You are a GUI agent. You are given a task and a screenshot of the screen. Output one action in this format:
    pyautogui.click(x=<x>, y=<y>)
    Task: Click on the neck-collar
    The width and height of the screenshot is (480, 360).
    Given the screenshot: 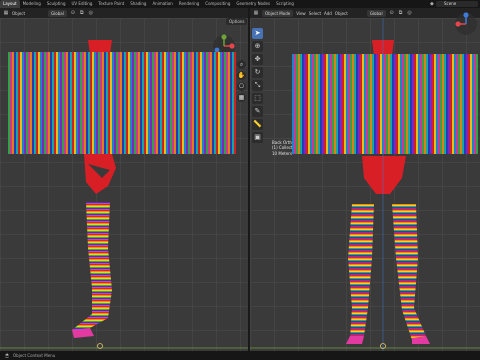 What is the action you would take?
    pyautogui.click(x=100, y=47)
    